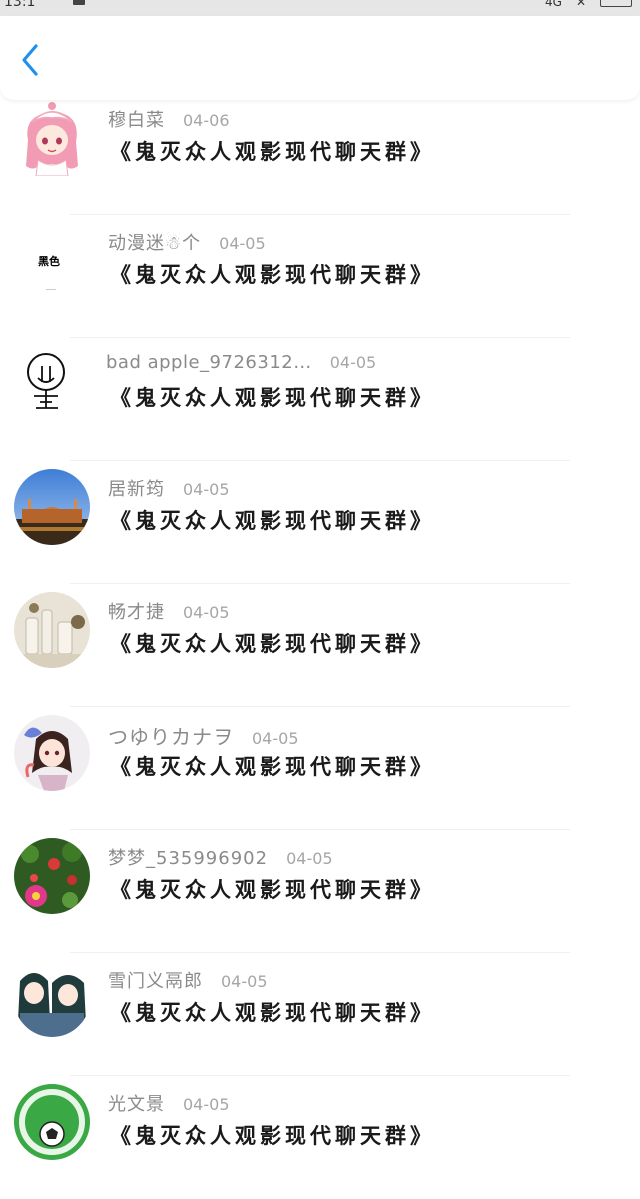 The height and width of the screenshot is (1199, 640). Describe the element at coordinates (136, 119) in the screenshot. I see `username: 穆白菜` at that location.